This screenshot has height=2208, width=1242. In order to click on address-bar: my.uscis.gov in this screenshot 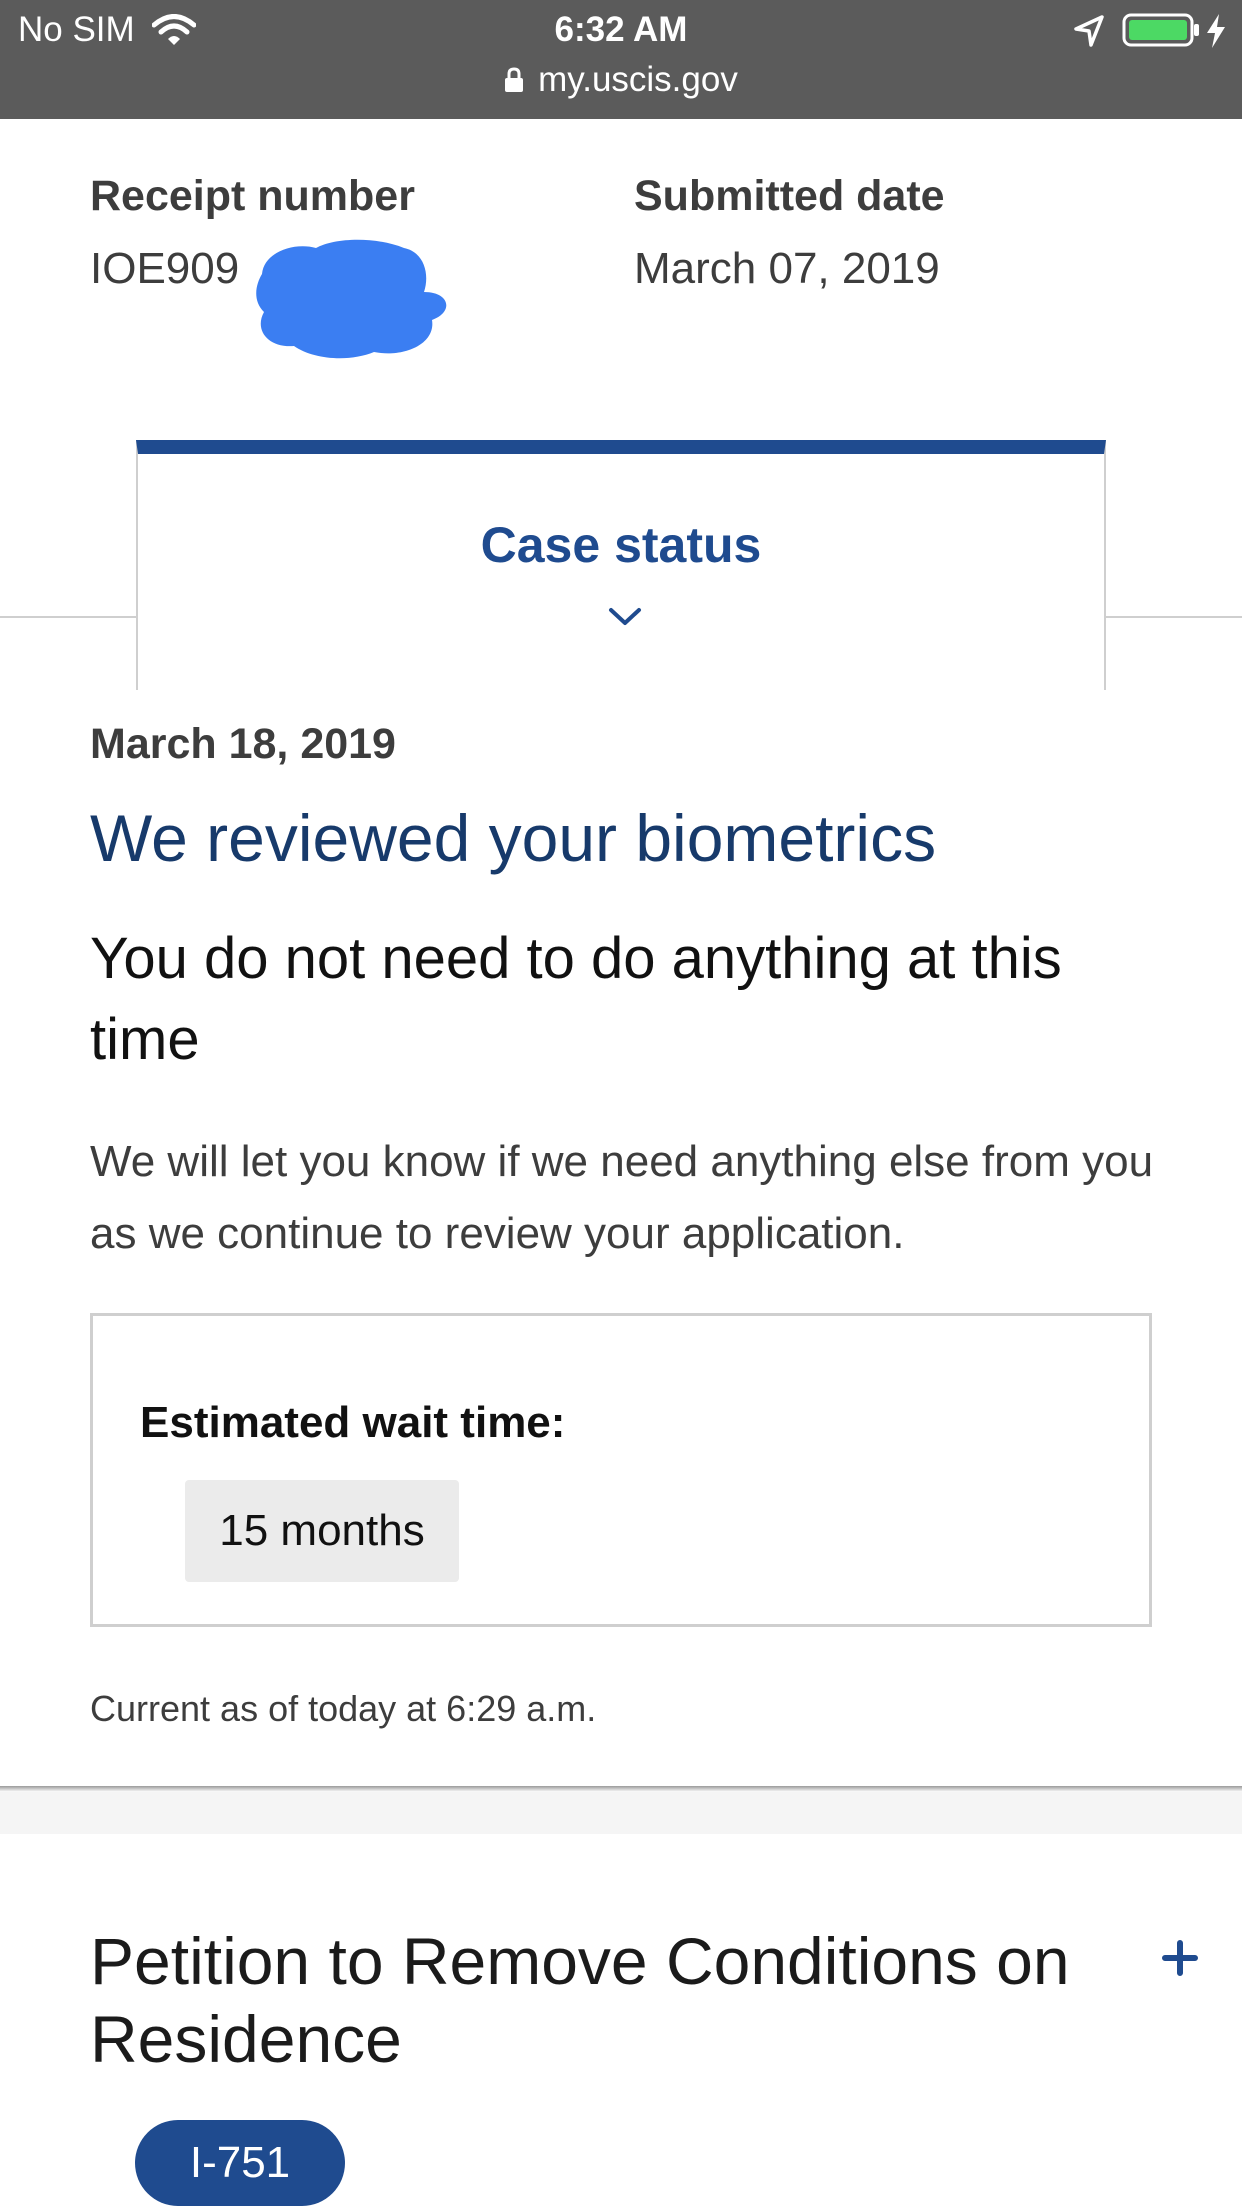, I will do `click(621, 81)`.